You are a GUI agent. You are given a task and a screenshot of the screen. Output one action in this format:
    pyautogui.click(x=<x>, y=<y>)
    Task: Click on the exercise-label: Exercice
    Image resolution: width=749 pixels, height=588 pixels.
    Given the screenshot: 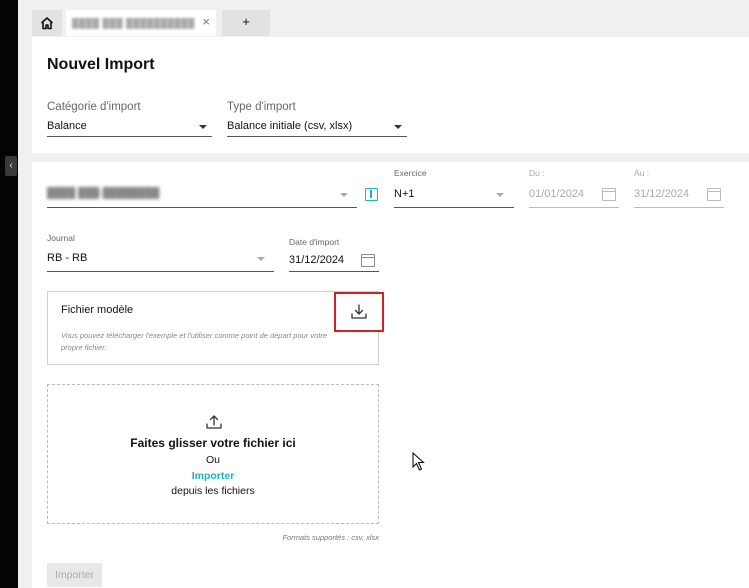 What is the action you would take?
    pyautogui.click(x=410, y=173)
    